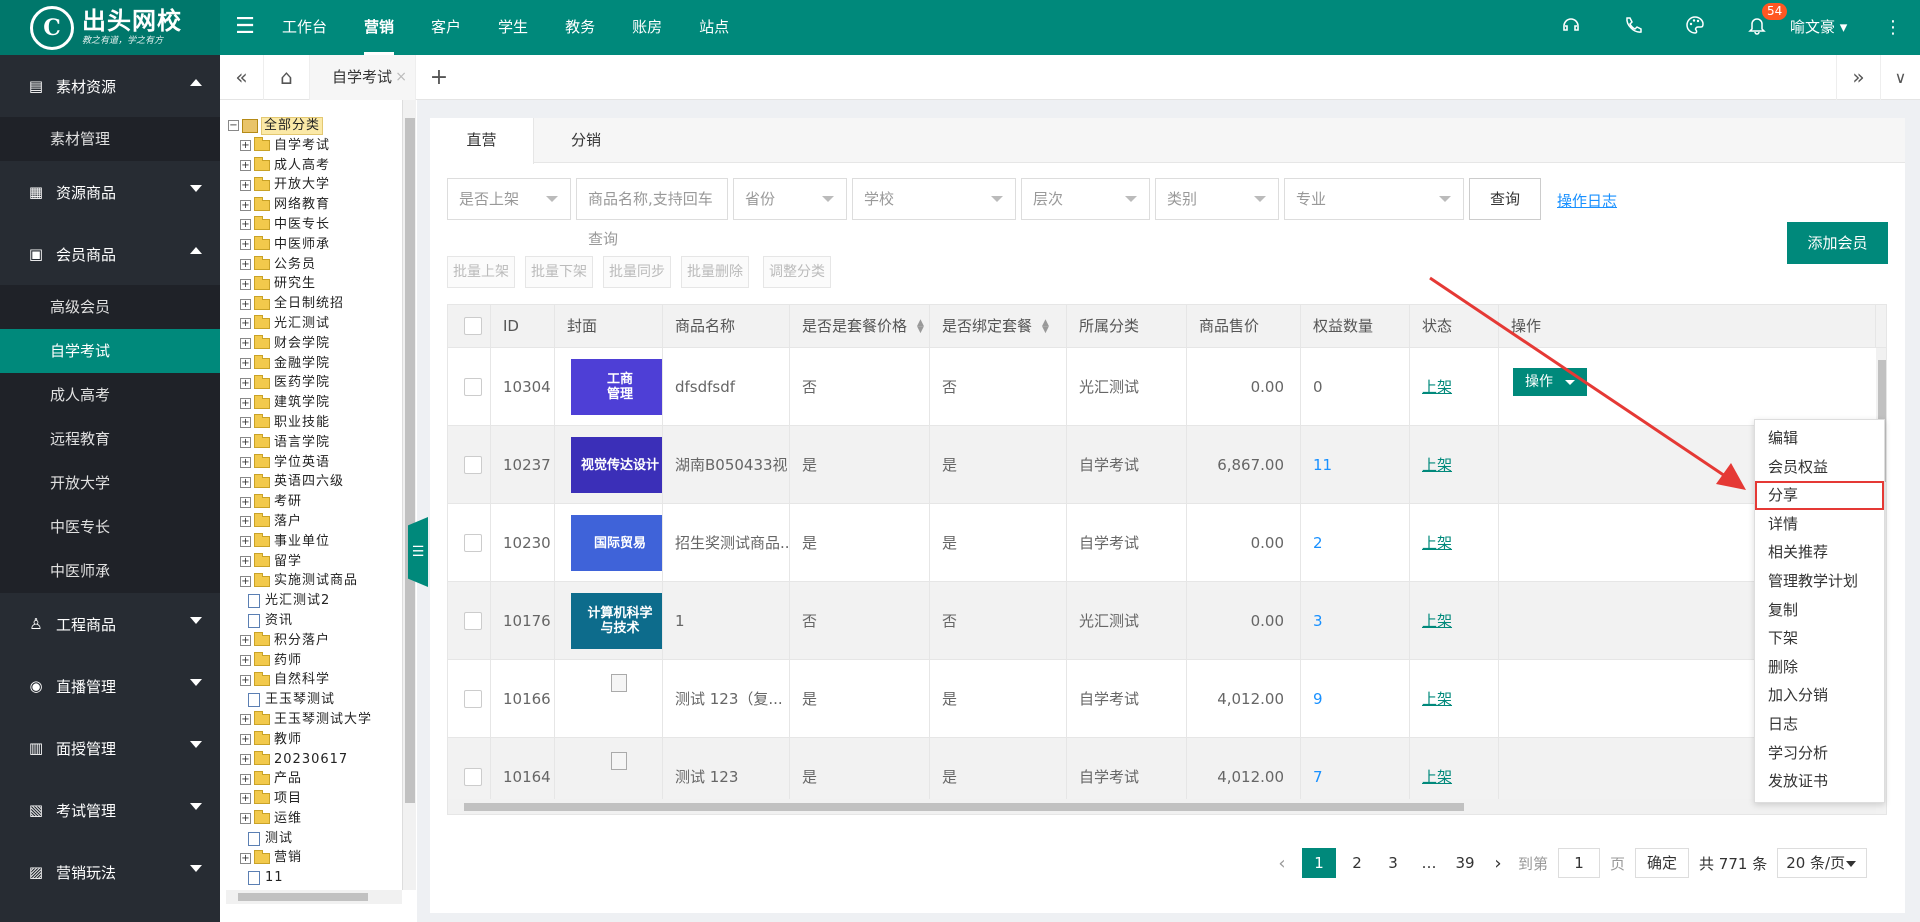  Describe the element at coordinates (300, 205) in the screenshot. I see `tree-node: + 网络教育` at that location.